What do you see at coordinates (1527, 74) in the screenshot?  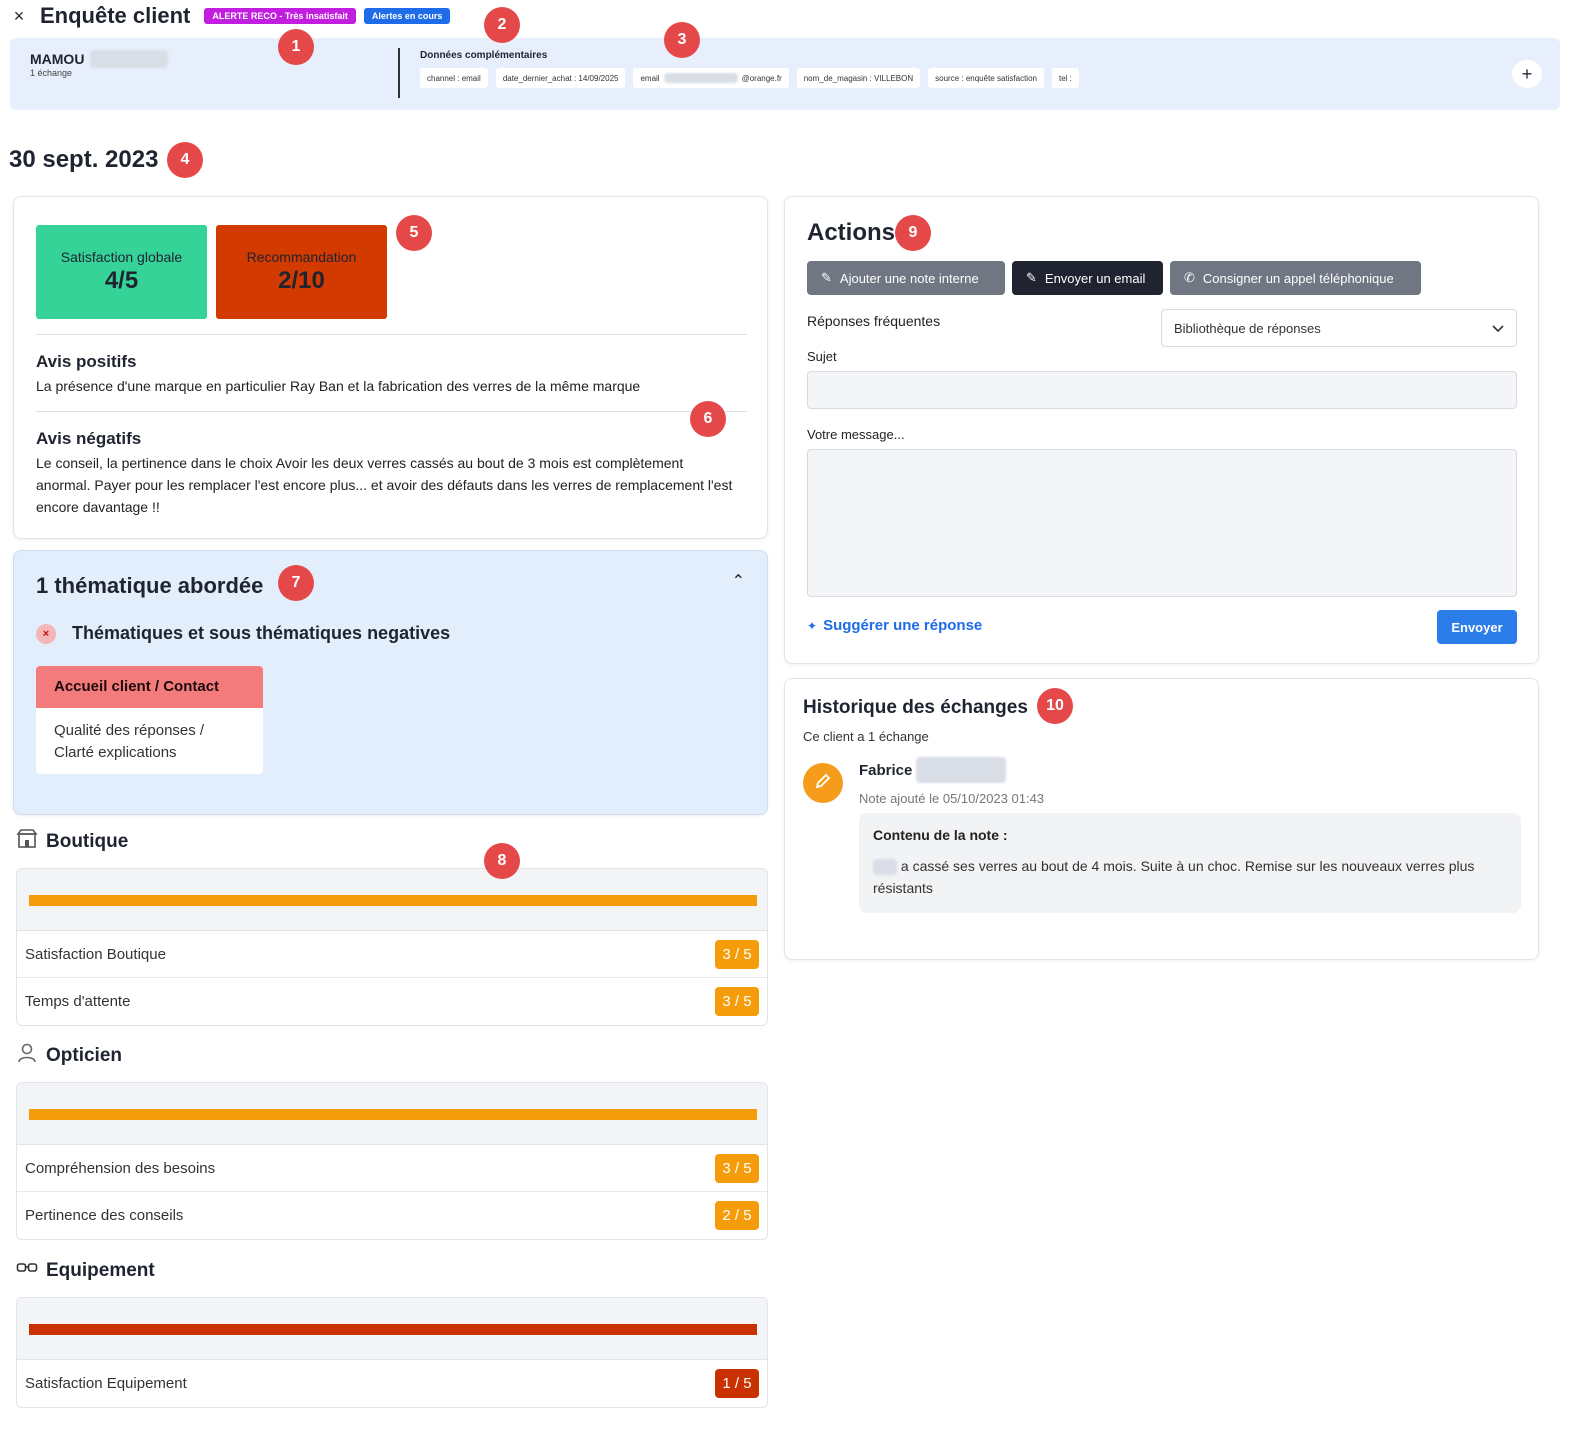 I see `add-data-button: +` at bounding box center [1527, 74].